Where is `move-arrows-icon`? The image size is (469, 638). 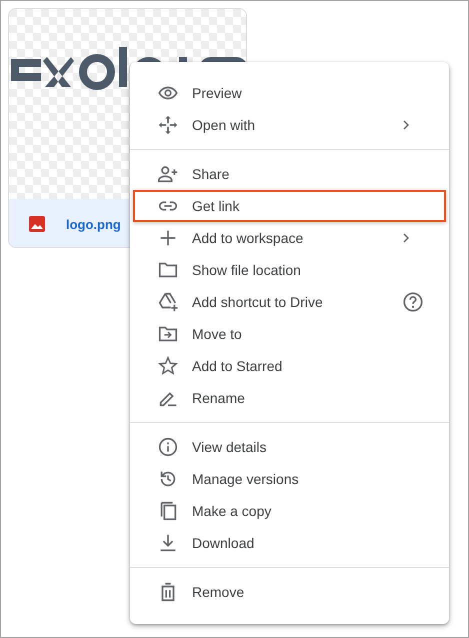 move-arrows-icon is located at coordinates (168, 125).